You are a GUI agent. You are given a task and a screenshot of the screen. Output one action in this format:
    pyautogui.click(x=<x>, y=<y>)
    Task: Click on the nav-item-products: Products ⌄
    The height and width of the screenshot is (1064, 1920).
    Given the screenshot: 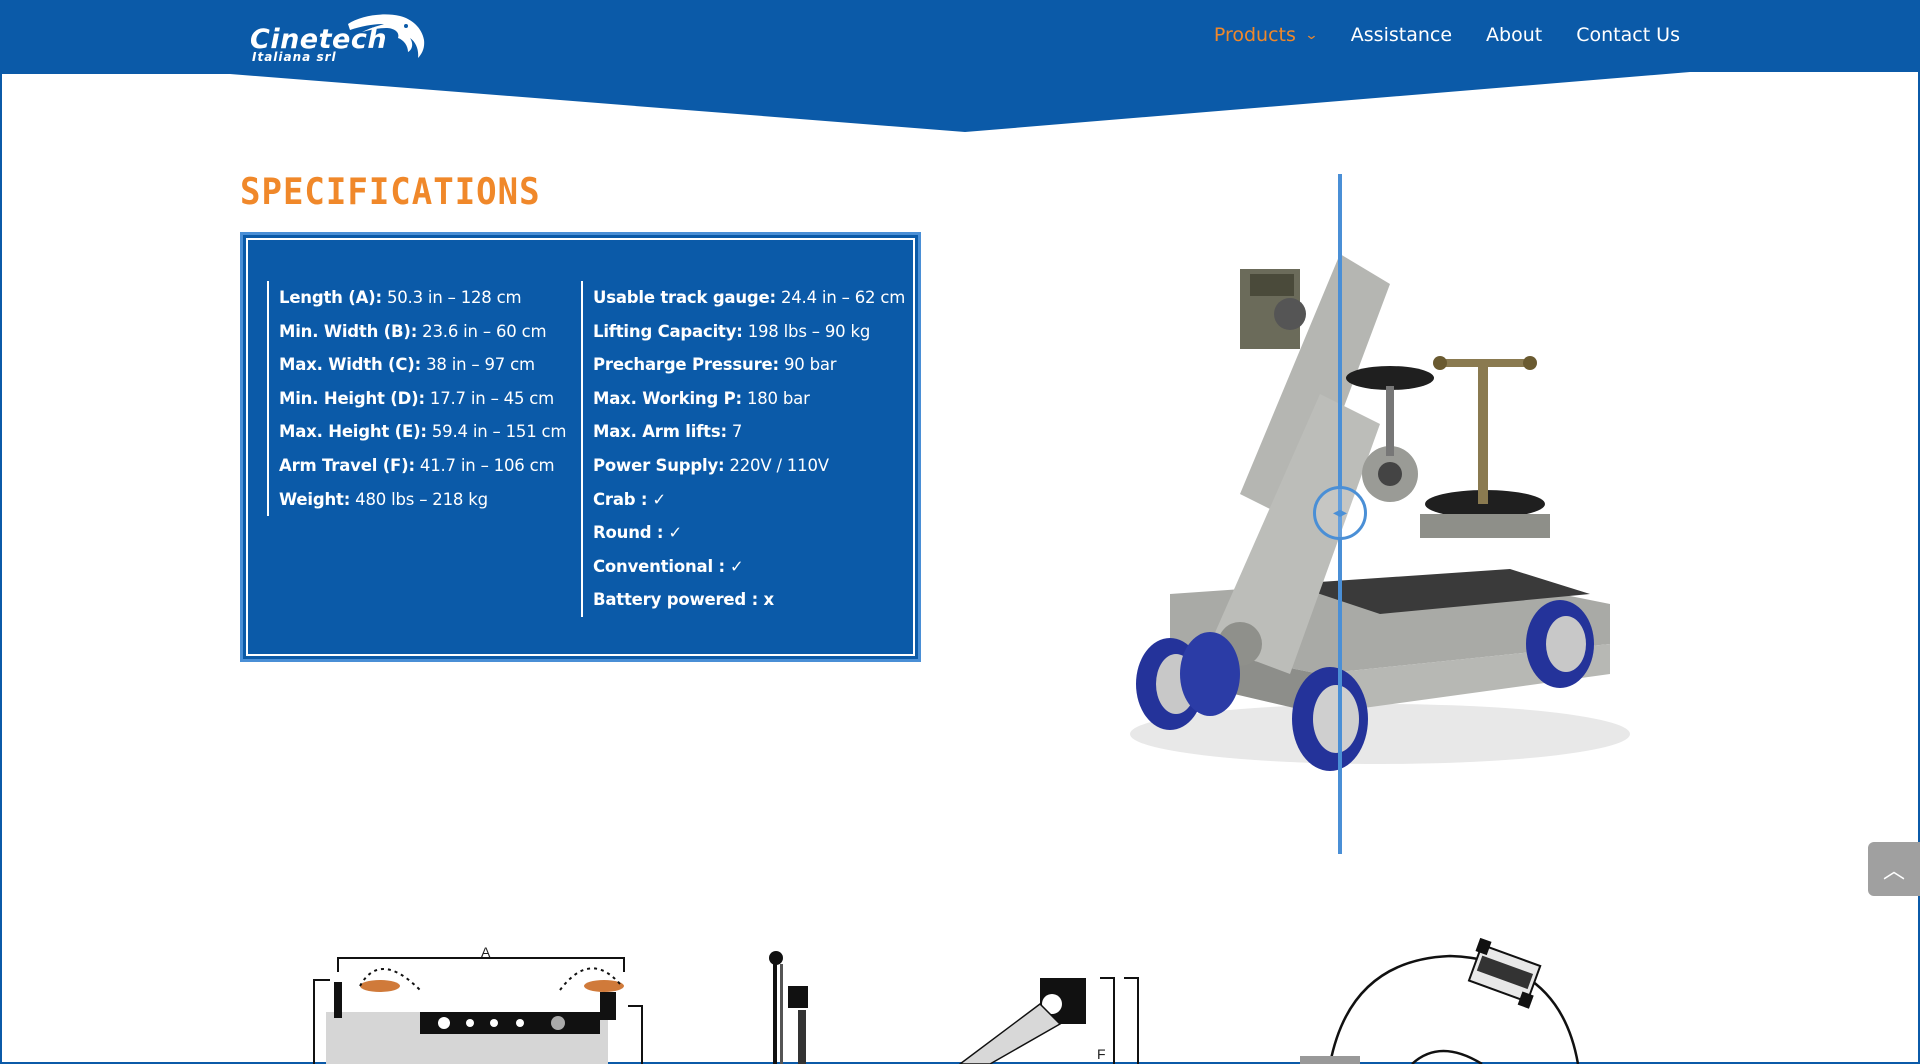 What is the action you would take?
    pyautogui.click(x=1266, y=35)
    